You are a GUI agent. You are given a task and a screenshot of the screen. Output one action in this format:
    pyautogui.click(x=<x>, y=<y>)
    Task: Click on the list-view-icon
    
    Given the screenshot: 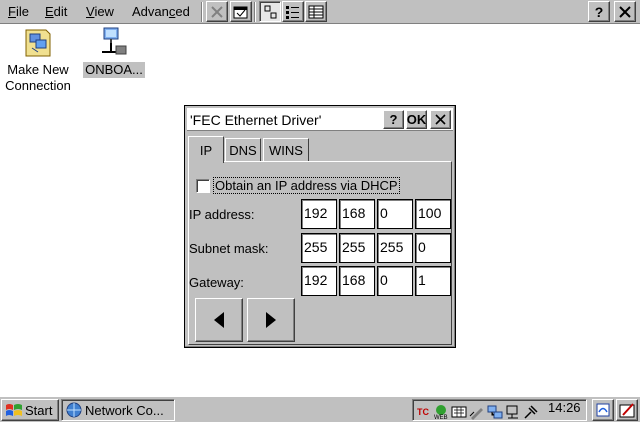 What is the action you would take?
    pyautogui.click(x=292, y=12)
    